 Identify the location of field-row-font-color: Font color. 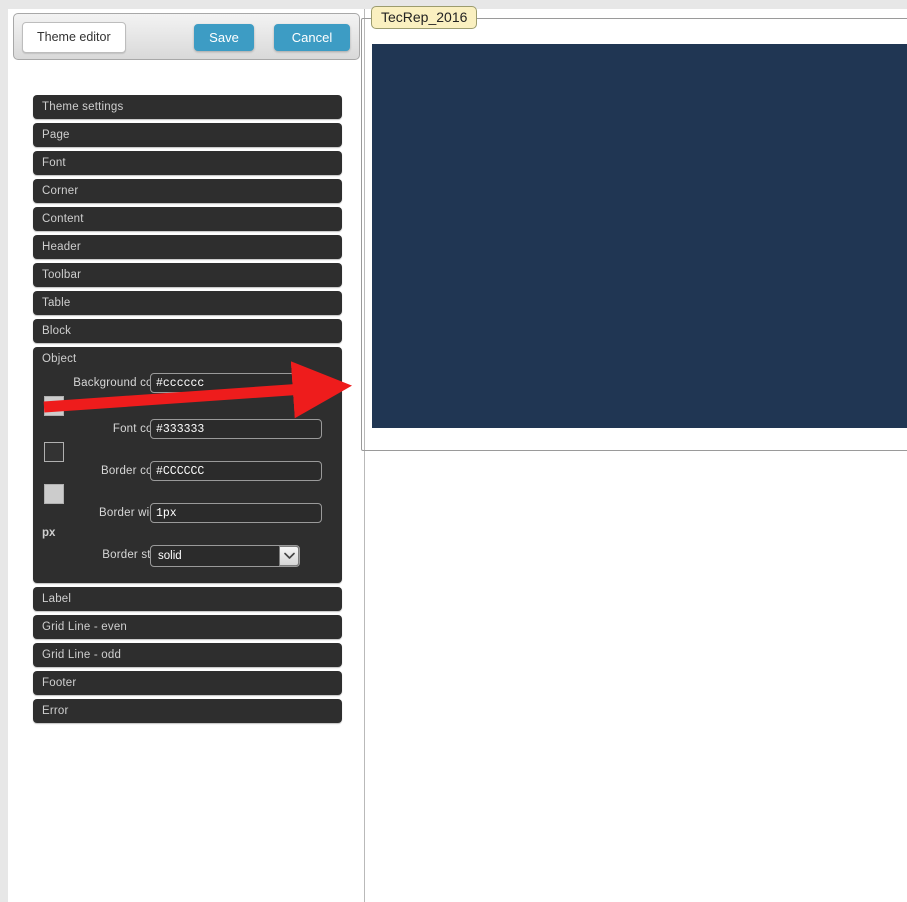
(187, 439).